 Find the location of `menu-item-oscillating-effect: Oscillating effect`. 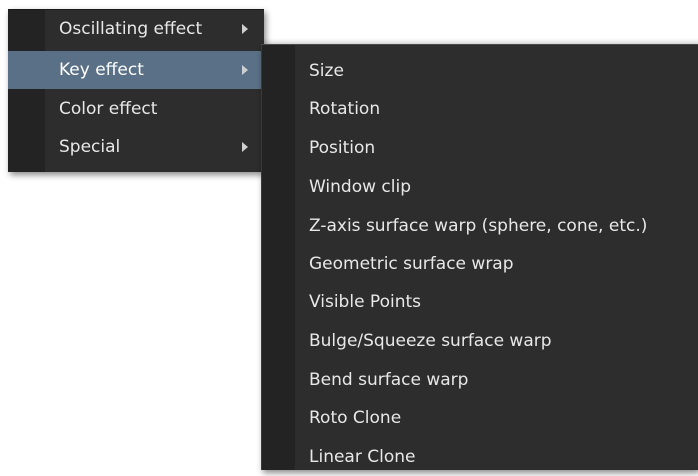

menu-item-oscillating-effect: Oscillating effect is located at coordinates (136, 29).